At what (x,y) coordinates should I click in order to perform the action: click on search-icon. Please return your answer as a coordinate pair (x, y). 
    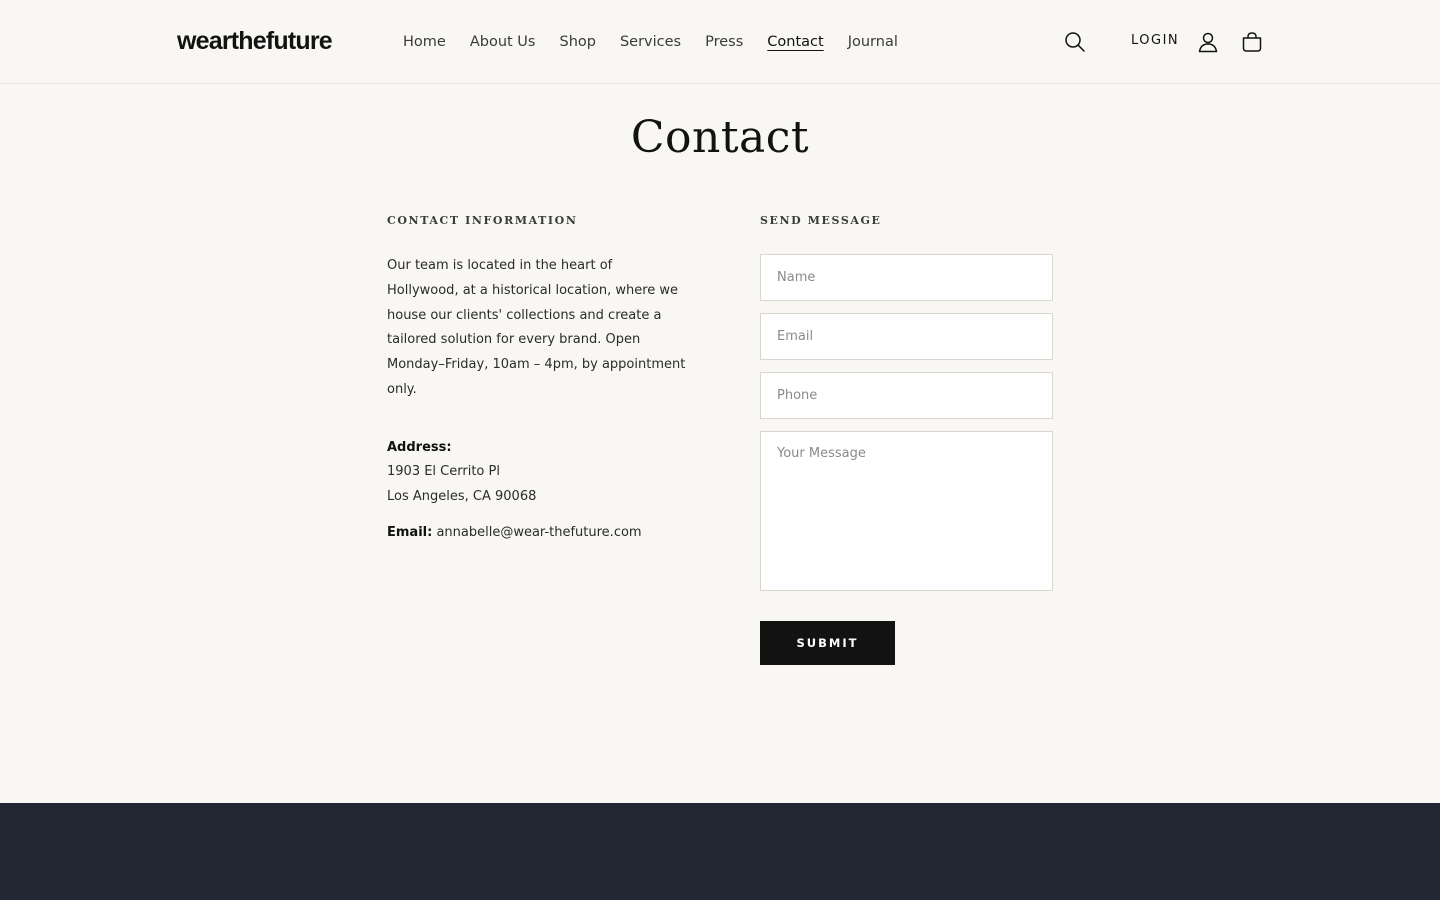
    Looking at the image, I should click on (1075, 42).